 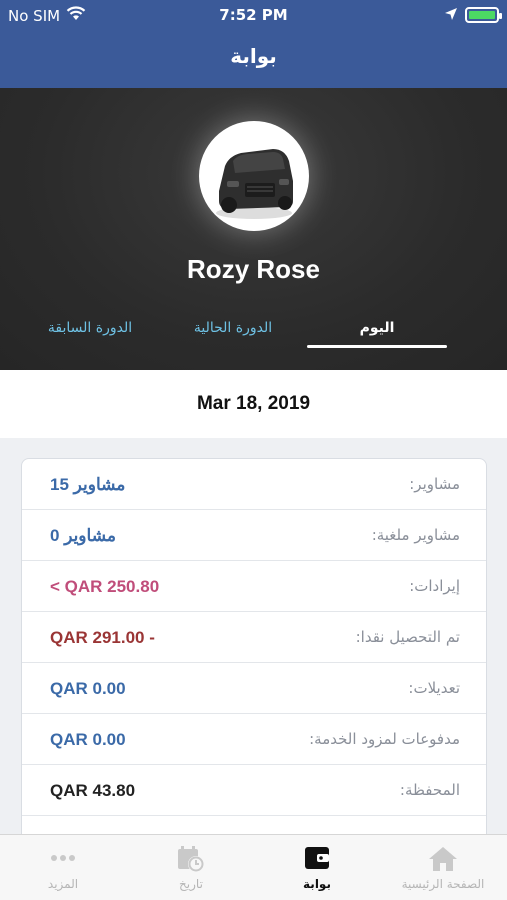 I want to click on status-time: 7:52 PM, so click(x=253, y=15).